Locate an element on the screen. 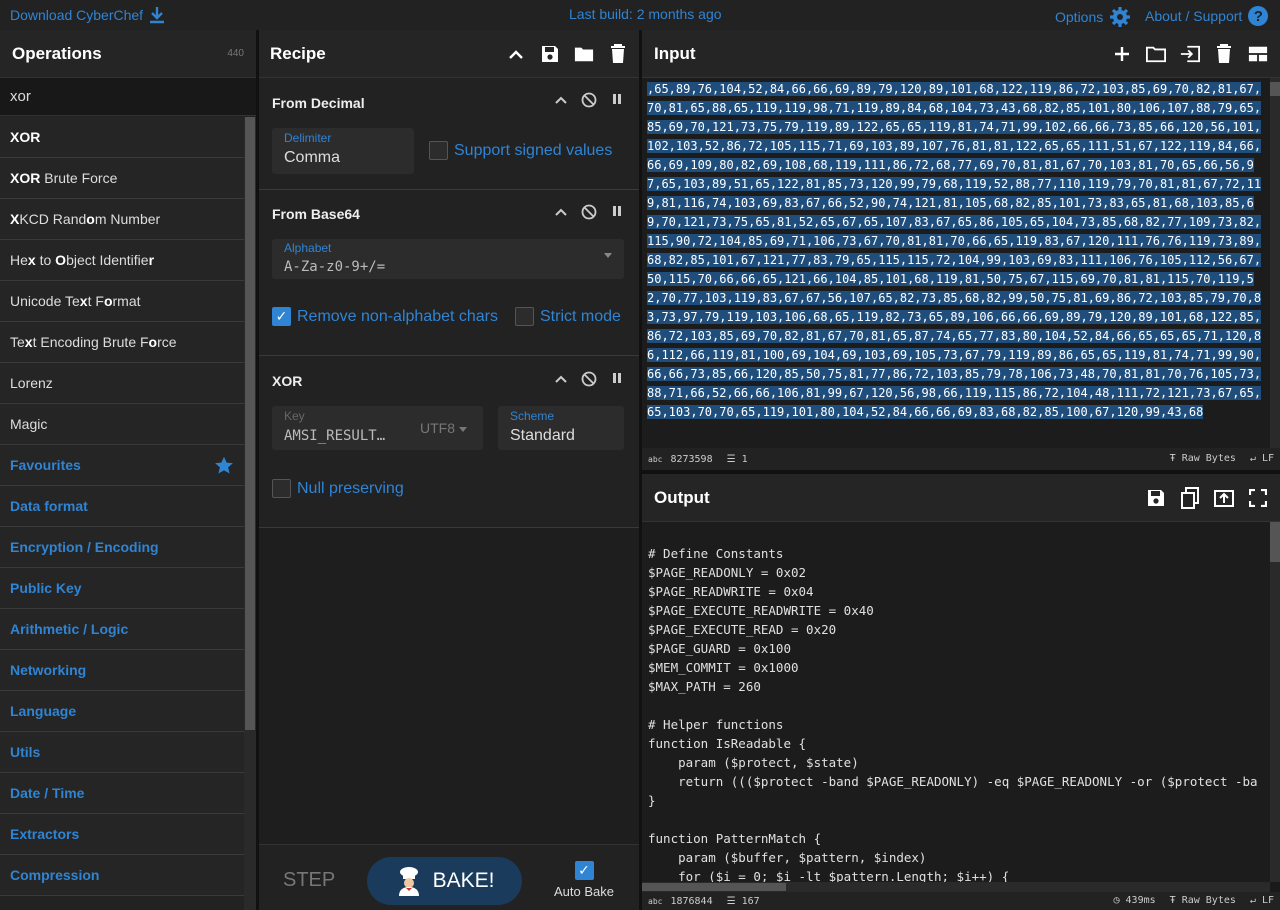 The height and width of the screenshot is (910, 1280). category-networking: Networking is located at coordinates (122, 670).